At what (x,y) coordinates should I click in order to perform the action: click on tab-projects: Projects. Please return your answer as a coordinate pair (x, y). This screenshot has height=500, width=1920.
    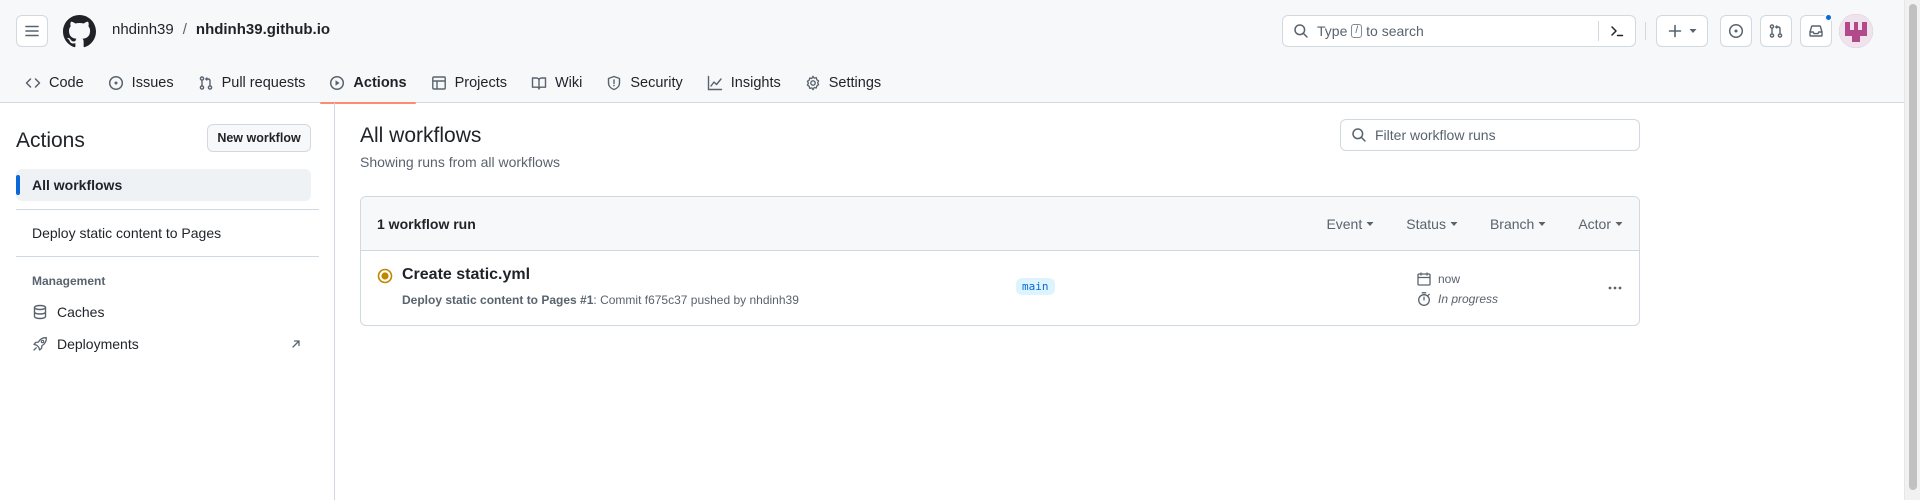
    Looking at the image, I should click on (469, 82).